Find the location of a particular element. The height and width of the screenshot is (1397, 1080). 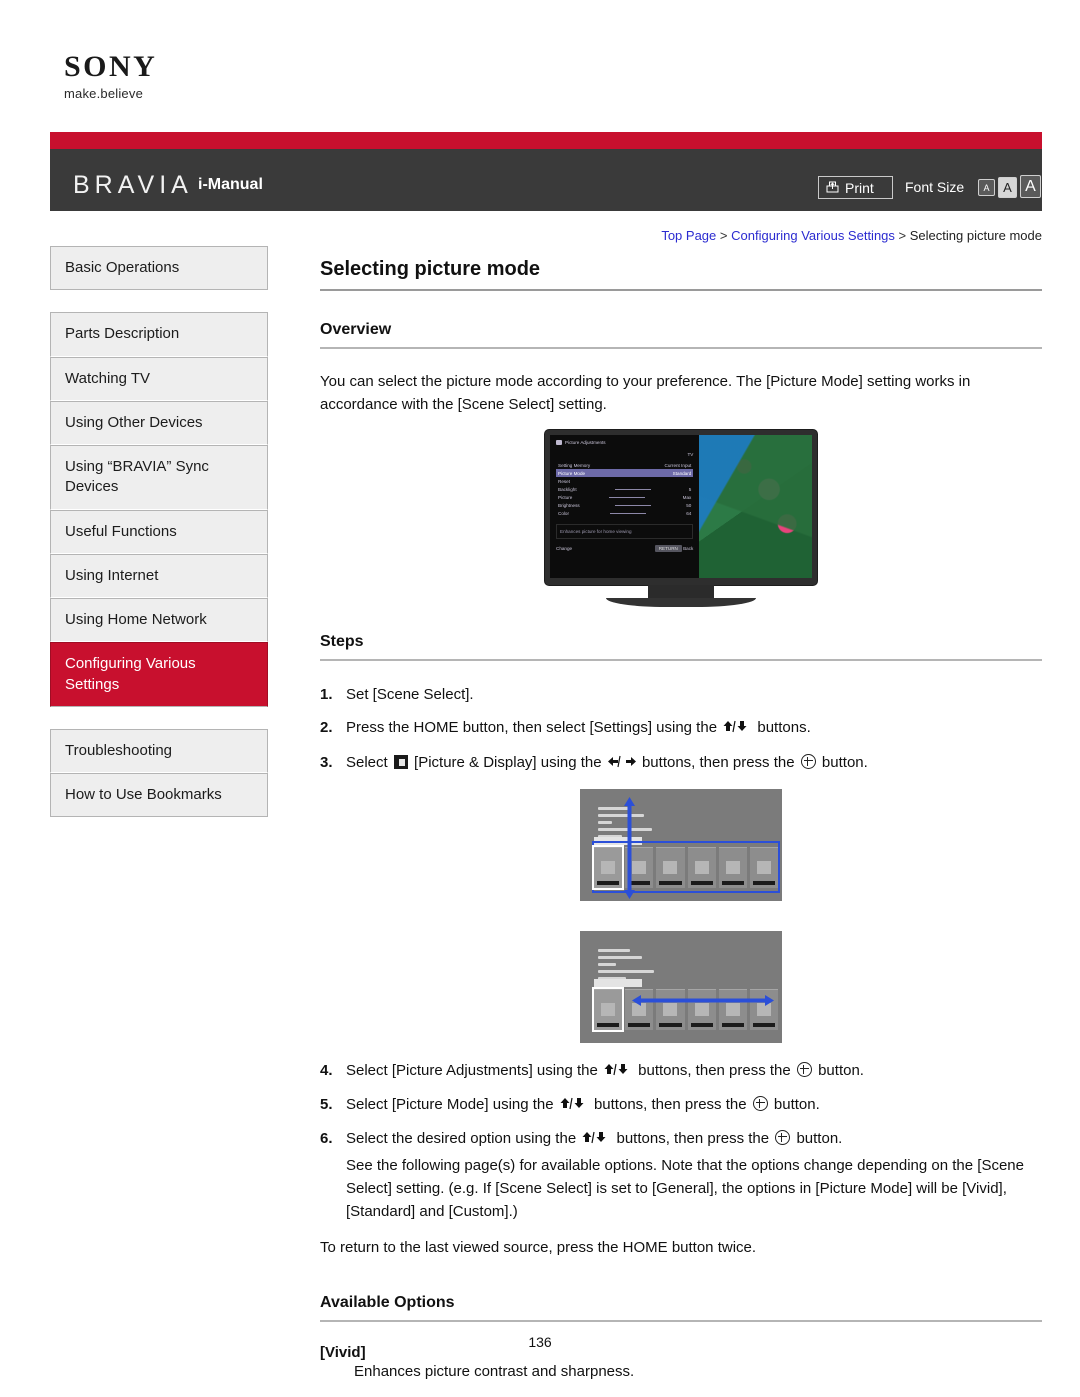

breadcrumb-item-top-page: Top Page is located at coordinates (688, 235).